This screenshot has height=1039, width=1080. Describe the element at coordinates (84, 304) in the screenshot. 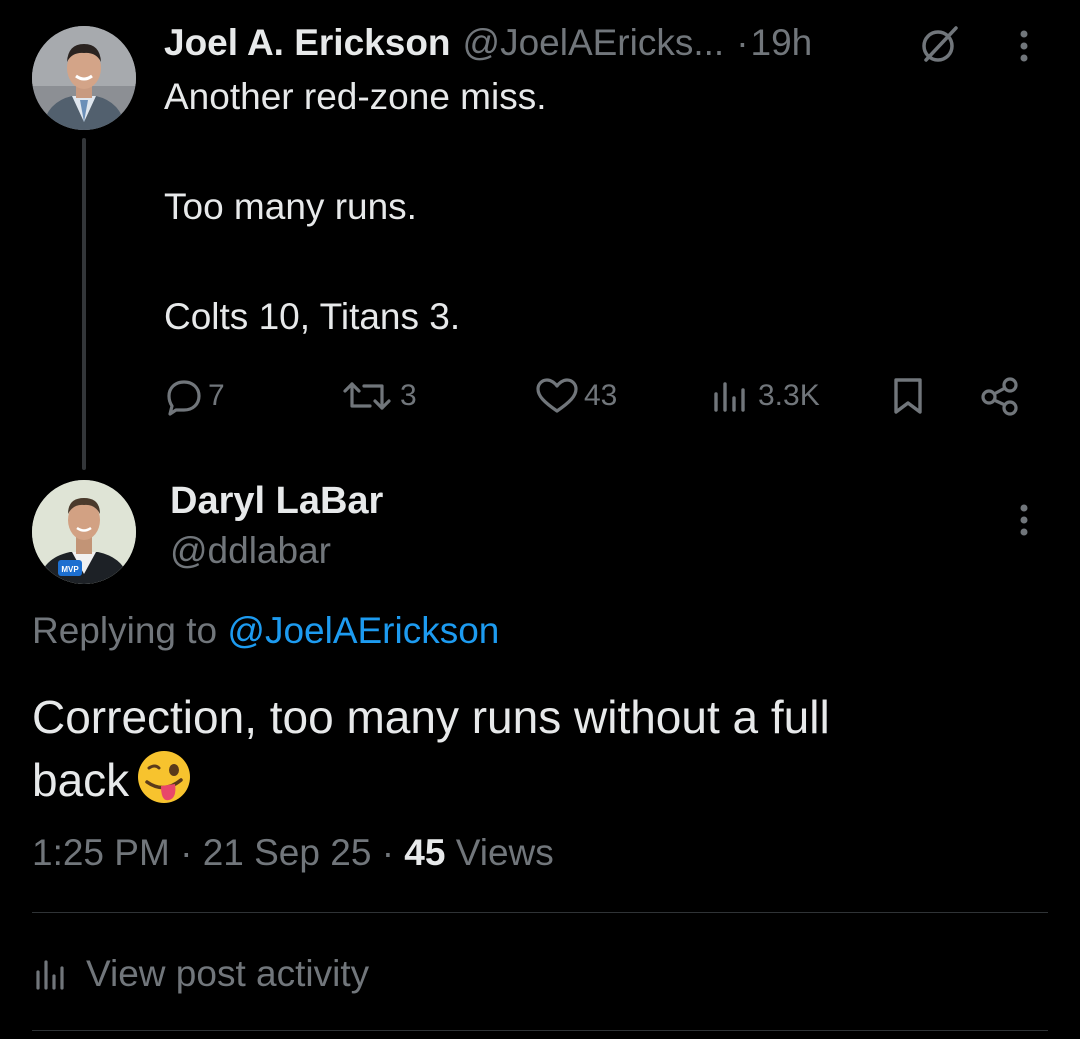

I see `thread-connector-line` at that location.